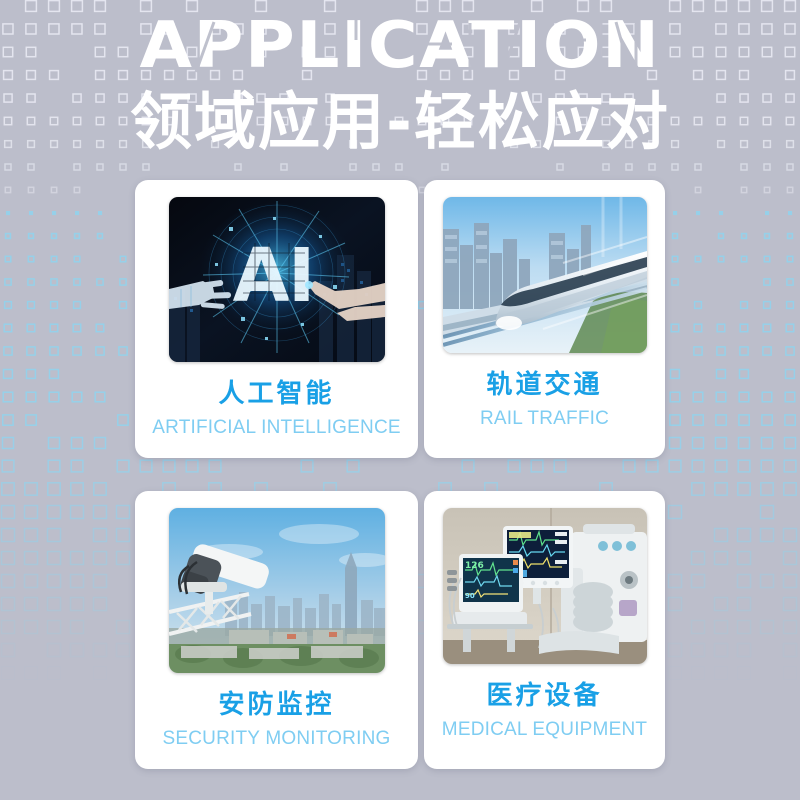  I want to click on card-rail-traffic: 轨道交通 RAIL TRAFFIC, so click(544, 319).